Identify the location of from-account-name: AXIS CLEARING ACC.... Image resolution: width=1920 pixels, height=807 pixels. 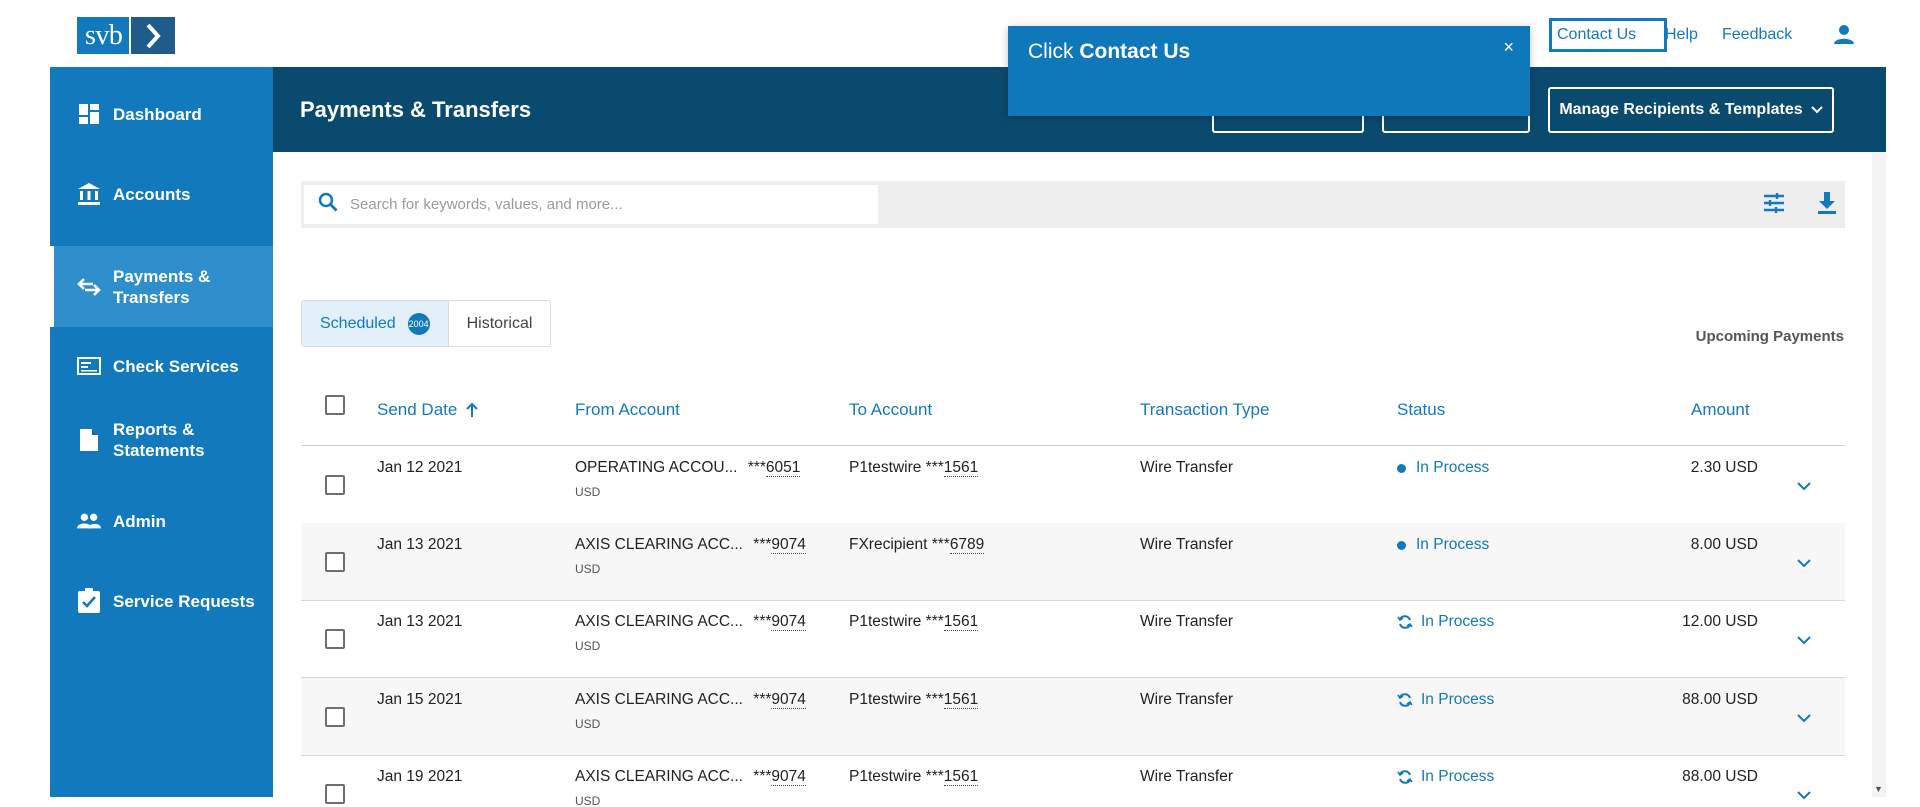
(659, 544).